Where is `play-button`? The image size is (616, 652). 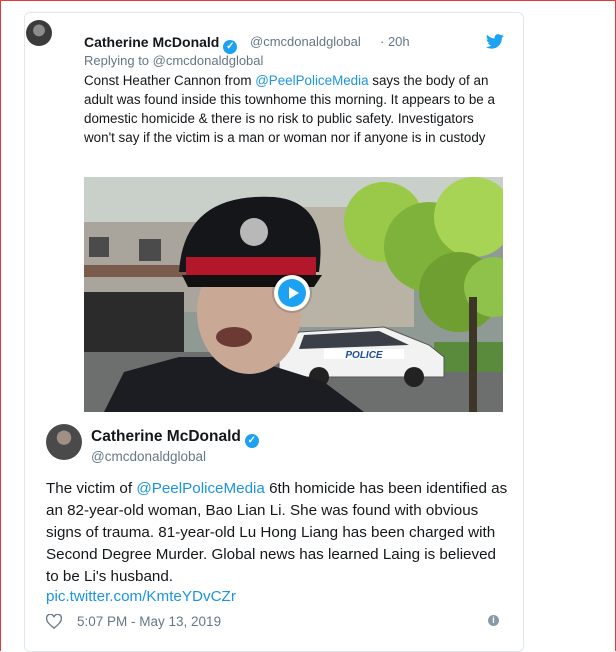 play-button is located at coordinates (292, 293).